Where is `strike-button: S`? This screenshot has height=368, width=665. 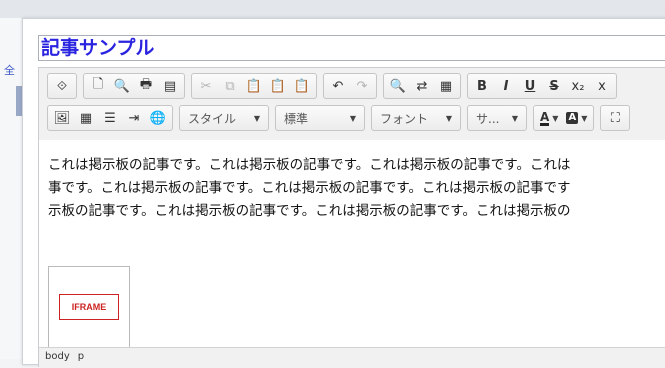 strike-button: S is located at coordinates (554, 86).